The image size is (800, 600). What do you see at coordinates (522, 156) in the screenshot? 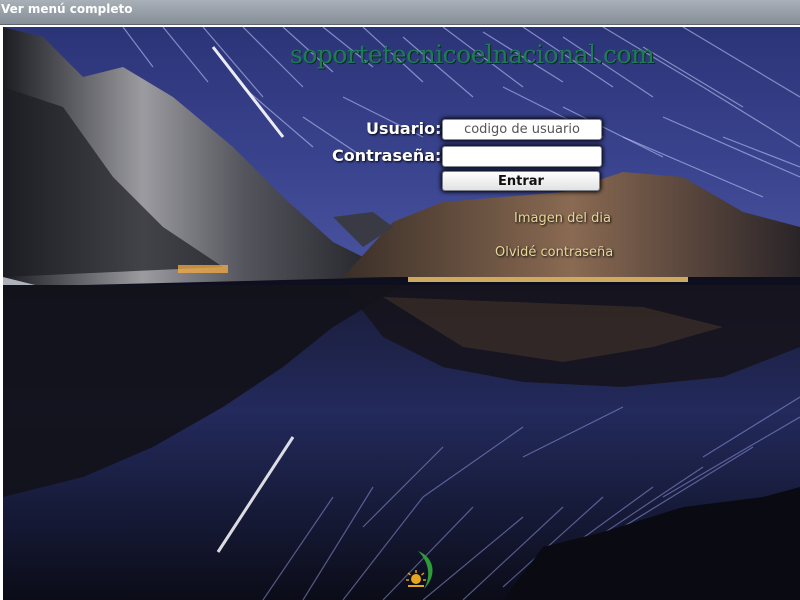
I see `password-input` at bounding box center [522, 156].